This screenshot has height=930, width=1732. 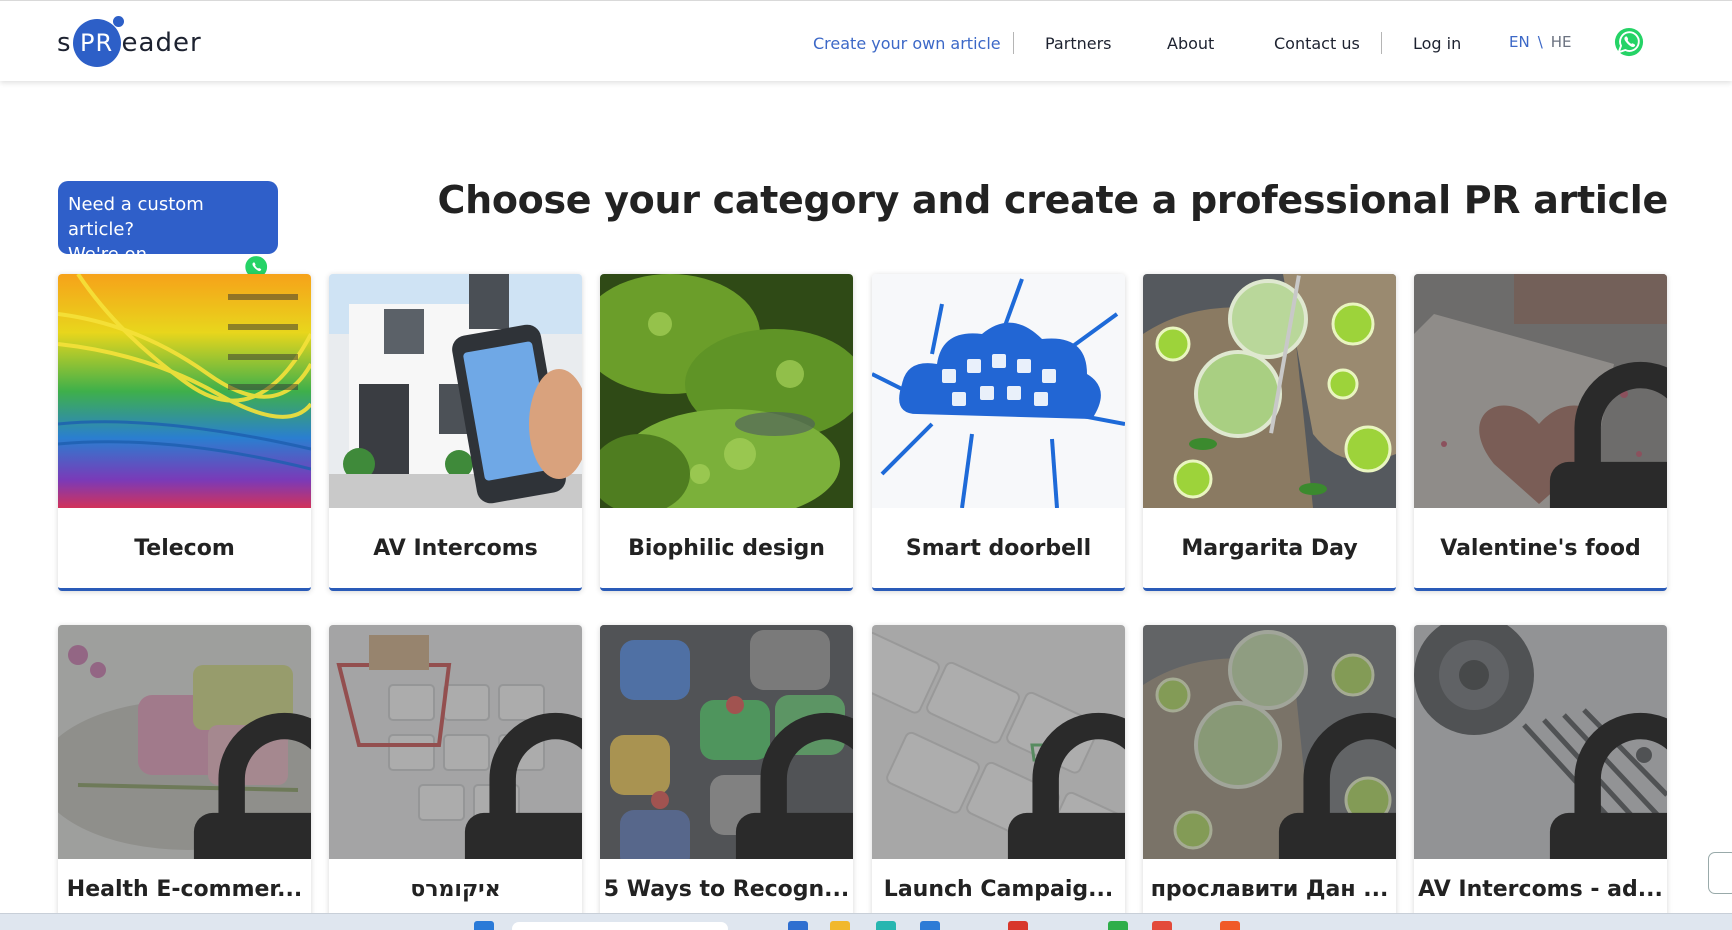 What do you see at coordinates (1317, 43) in the screenshot?
I see `nav-contact-link: Contact us` at bounding box center [1317, 43].